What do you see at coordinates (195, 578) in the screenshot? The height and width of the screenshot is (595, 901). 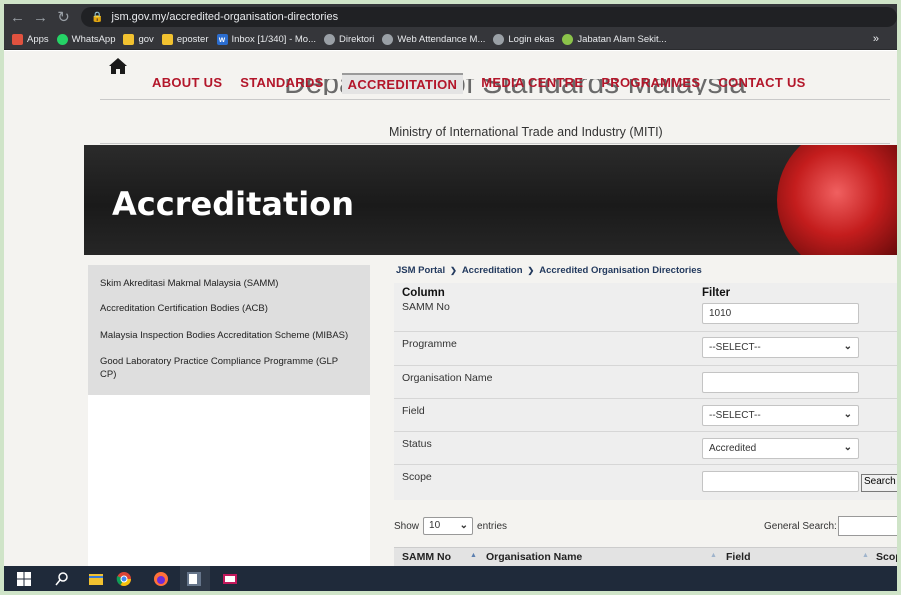 I see `taskbar-active-highlight` at bounding box center [195, 578].